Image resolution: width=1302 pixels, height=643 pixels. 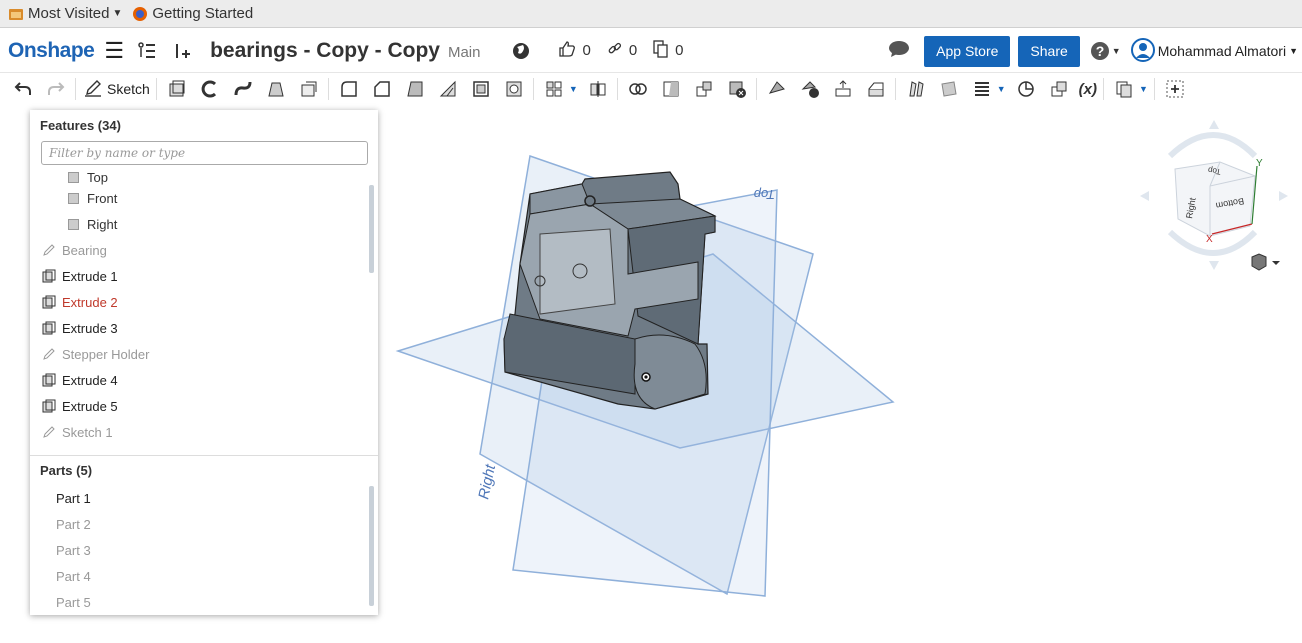 What do you see at coordinates (106, 354) in the screenshot?
I see `feature-label: Stepper Holder` at bounding box center [106, 354].